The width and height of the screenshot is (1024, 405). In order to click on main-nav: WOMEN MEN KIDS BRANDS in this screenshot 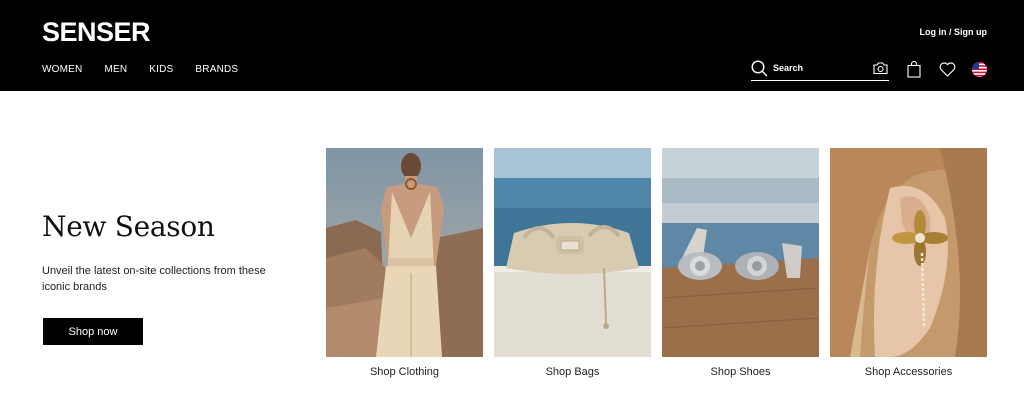, I will do `click(140, 69)`.